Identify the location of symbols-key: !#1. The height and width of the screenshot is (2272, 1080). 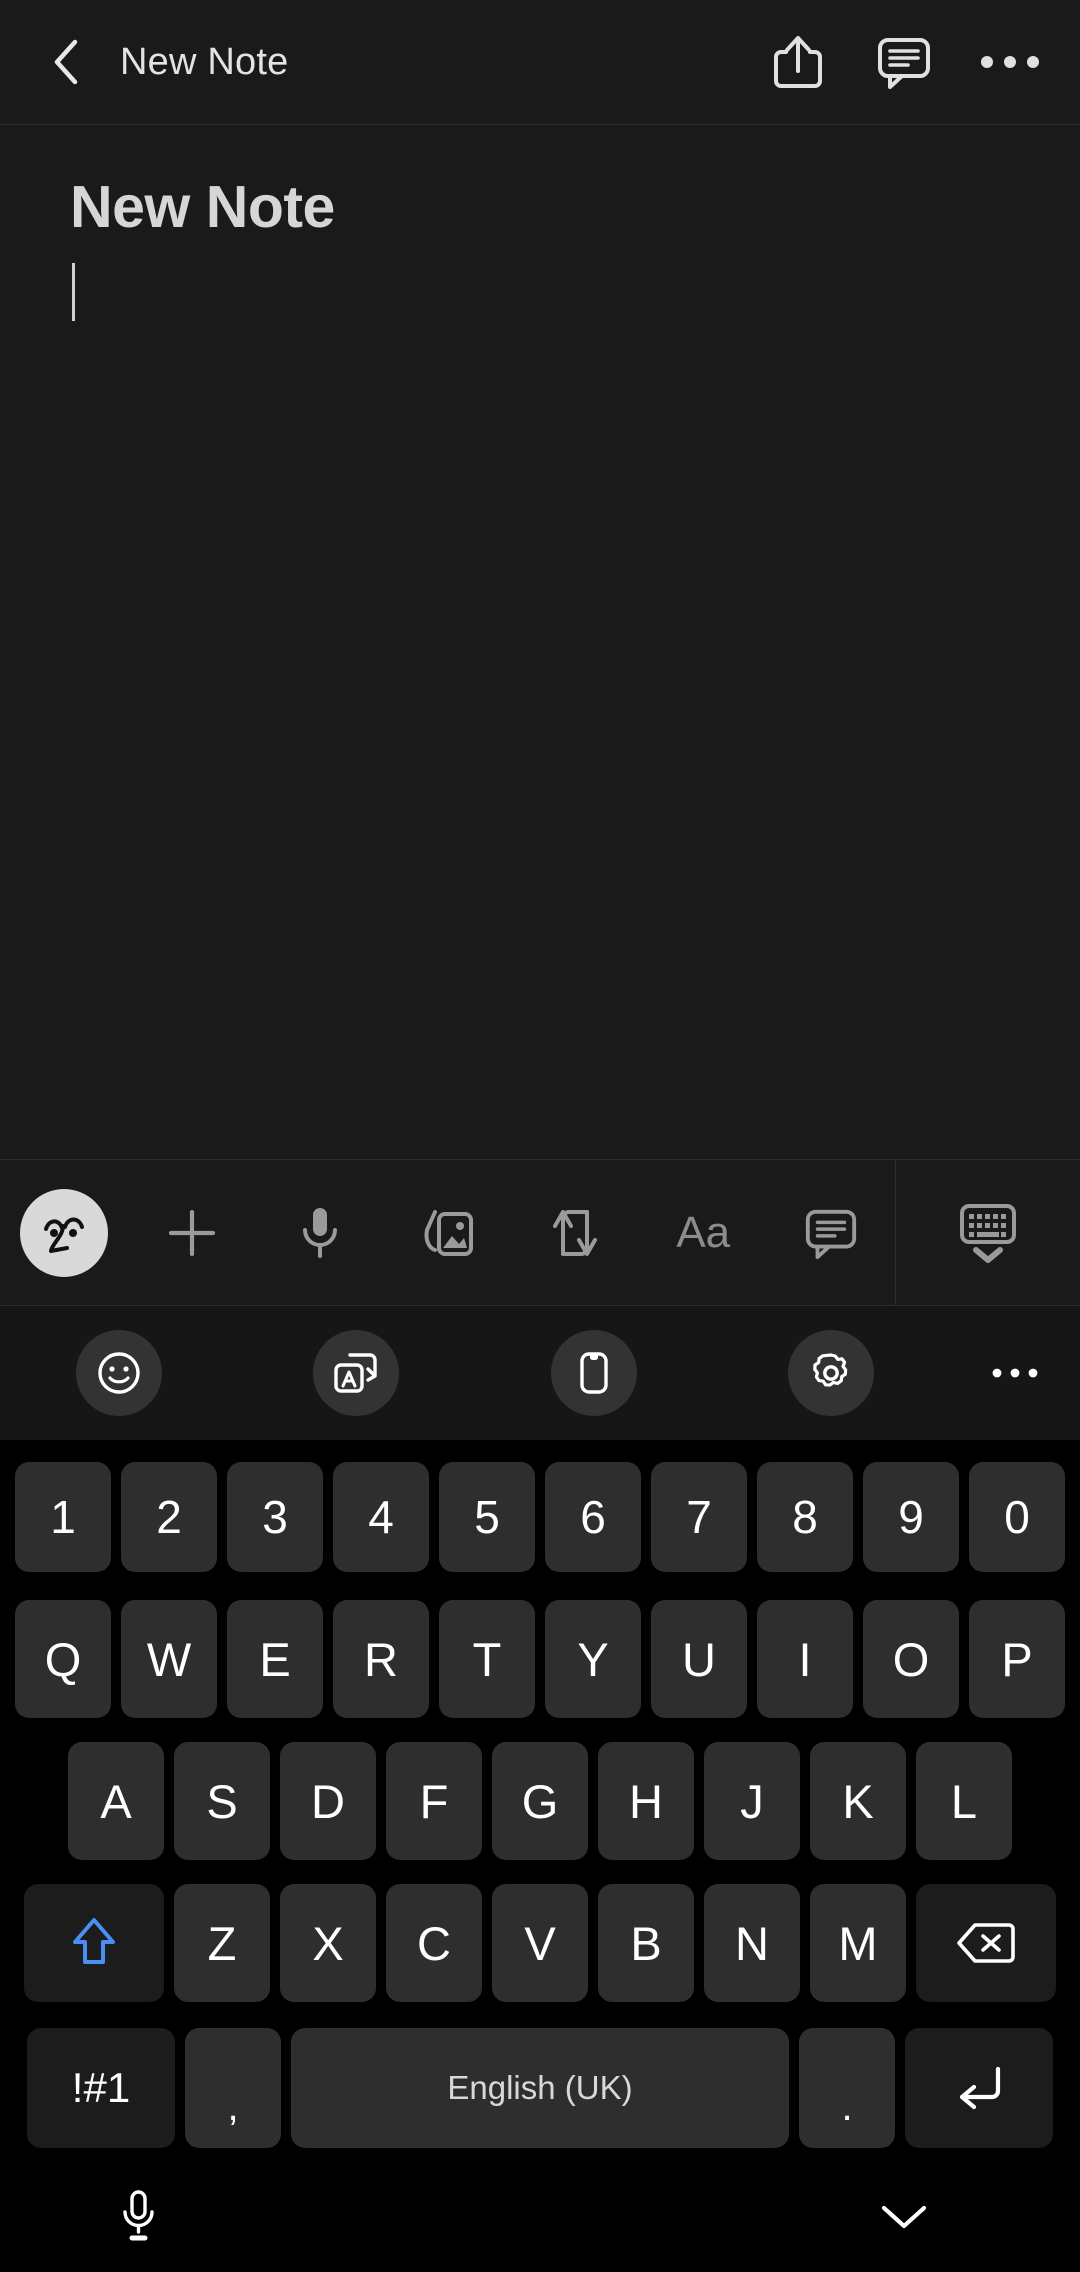
(101, 2088).